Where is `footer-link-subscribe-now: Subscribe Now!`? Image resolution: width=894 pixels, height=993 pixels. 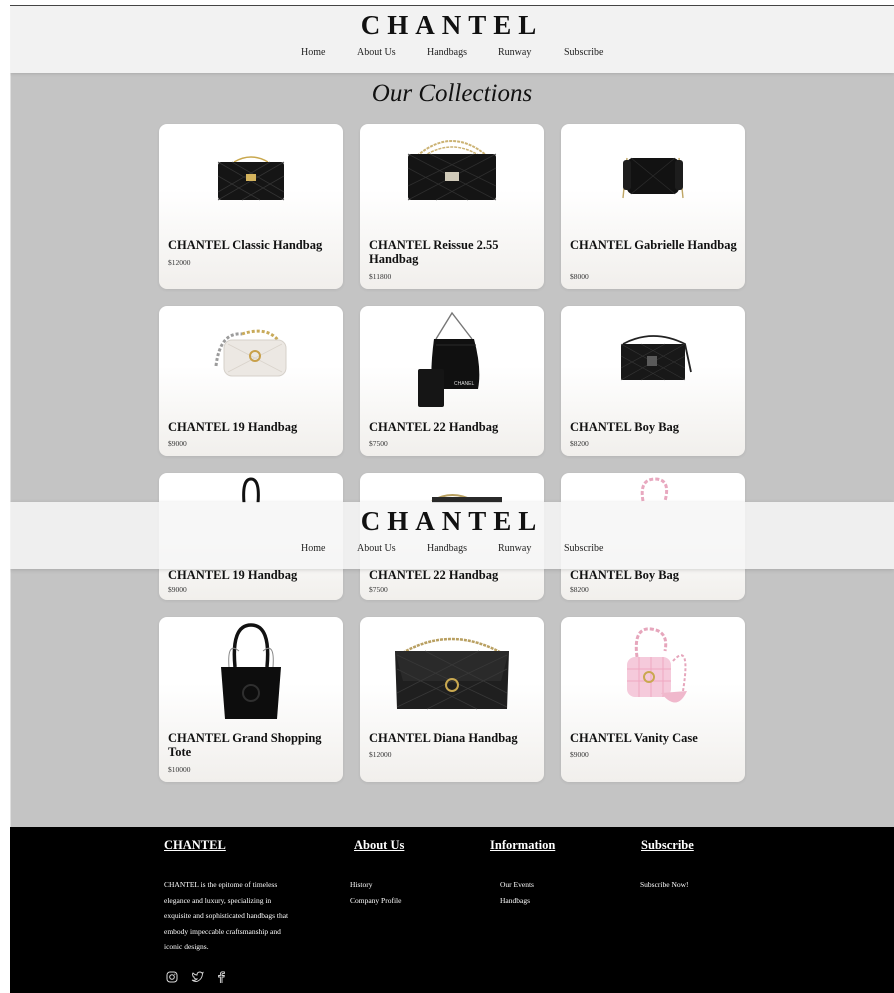 footer-link-subscribe-now: Subscribe Now! is located at coordinates (664, 885).